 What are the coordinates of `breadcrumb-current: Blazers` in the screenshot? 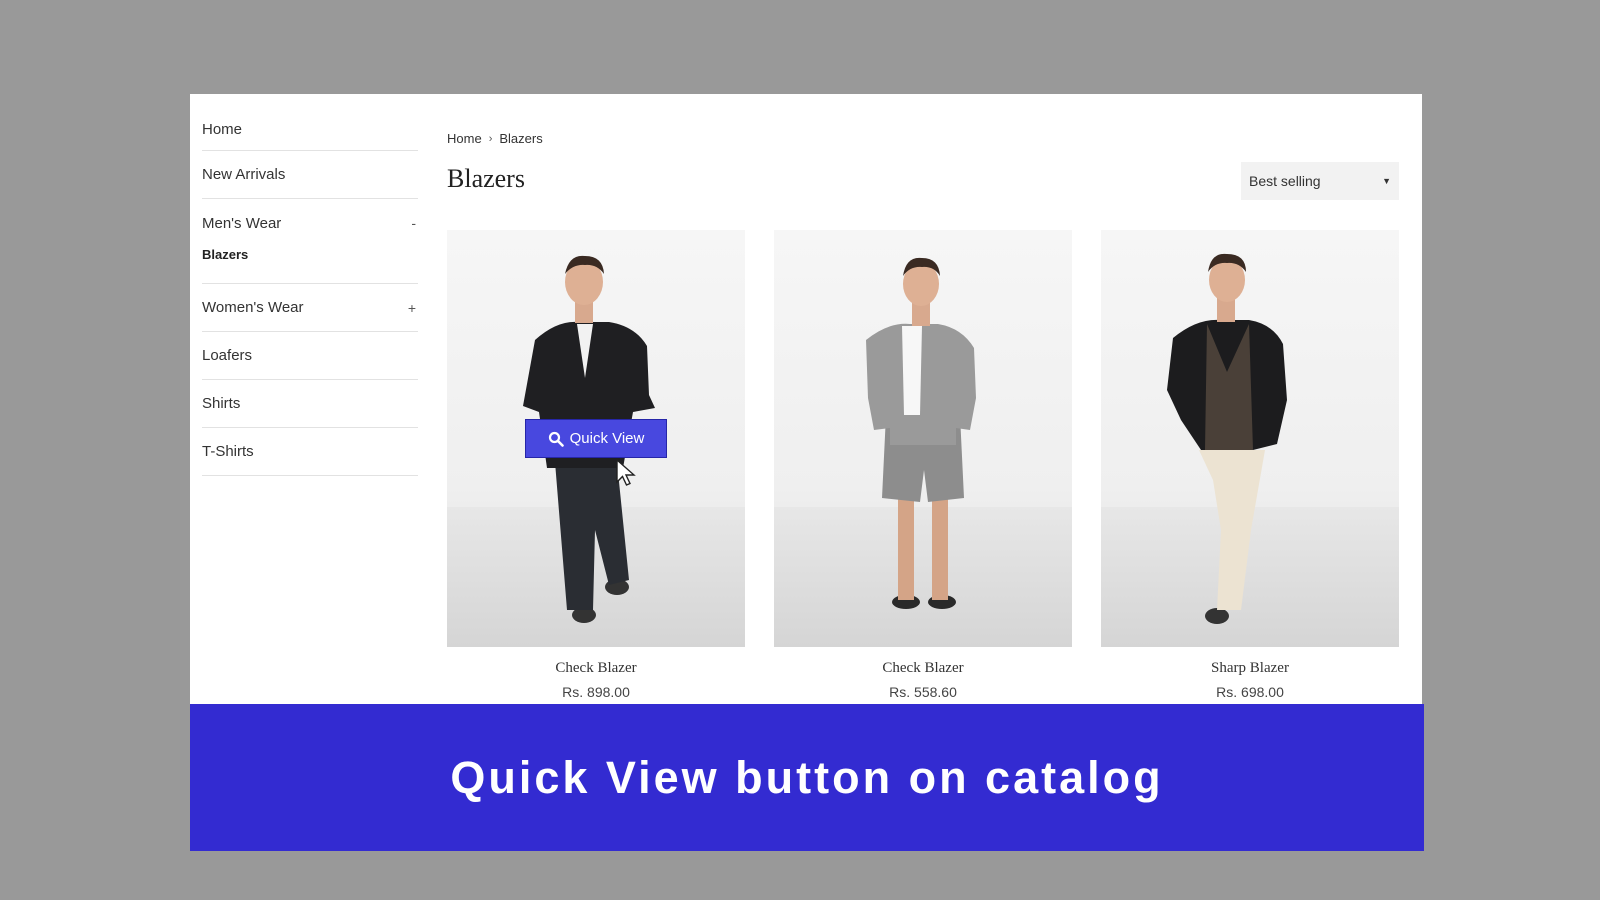 It's located at (520, 138).